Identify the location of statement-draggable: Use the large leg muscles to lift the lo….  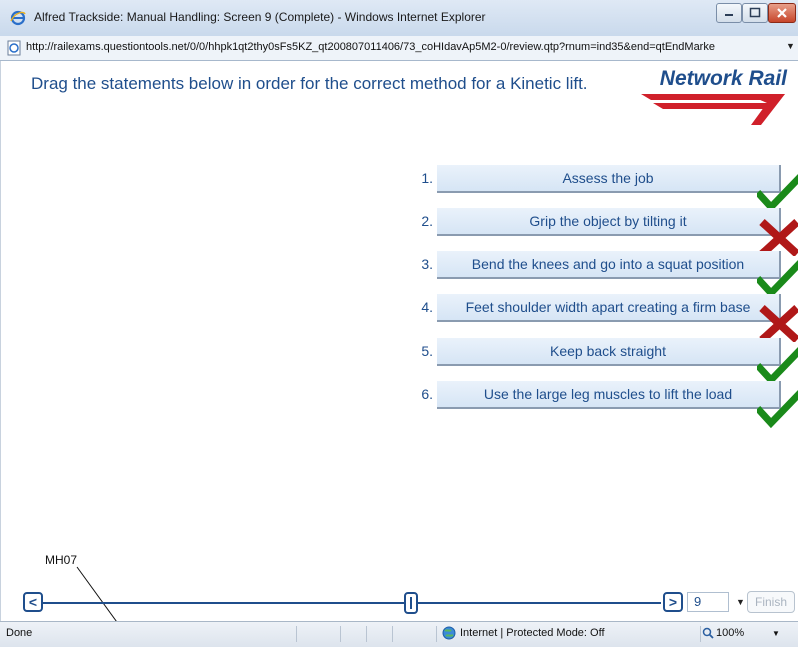
(609, 395).